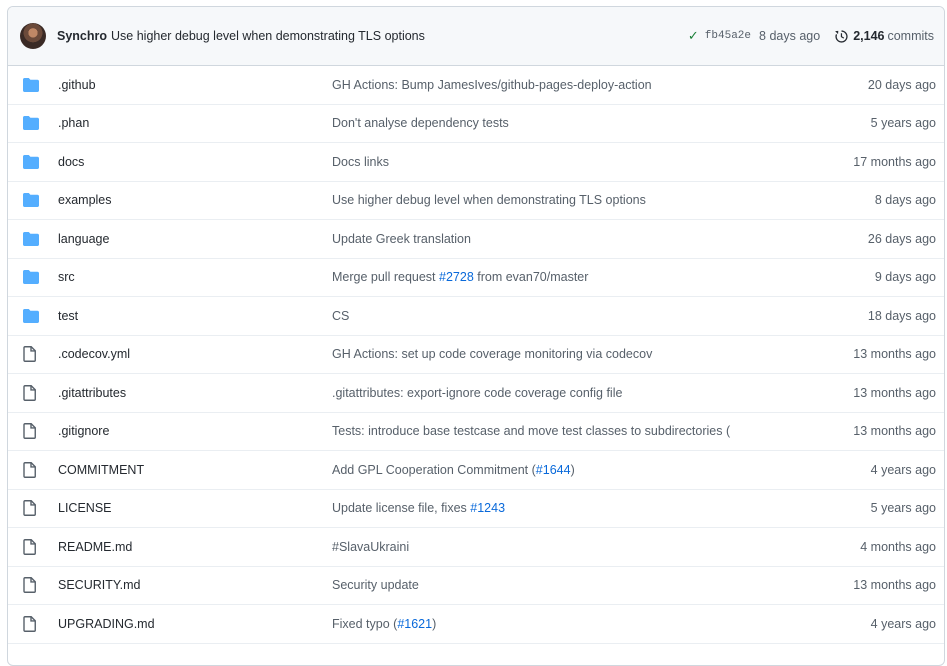  Describe the element at coordinates (531, 277) in the screenshot. I see `commit-message-suffix: from evan70/master` at that location.